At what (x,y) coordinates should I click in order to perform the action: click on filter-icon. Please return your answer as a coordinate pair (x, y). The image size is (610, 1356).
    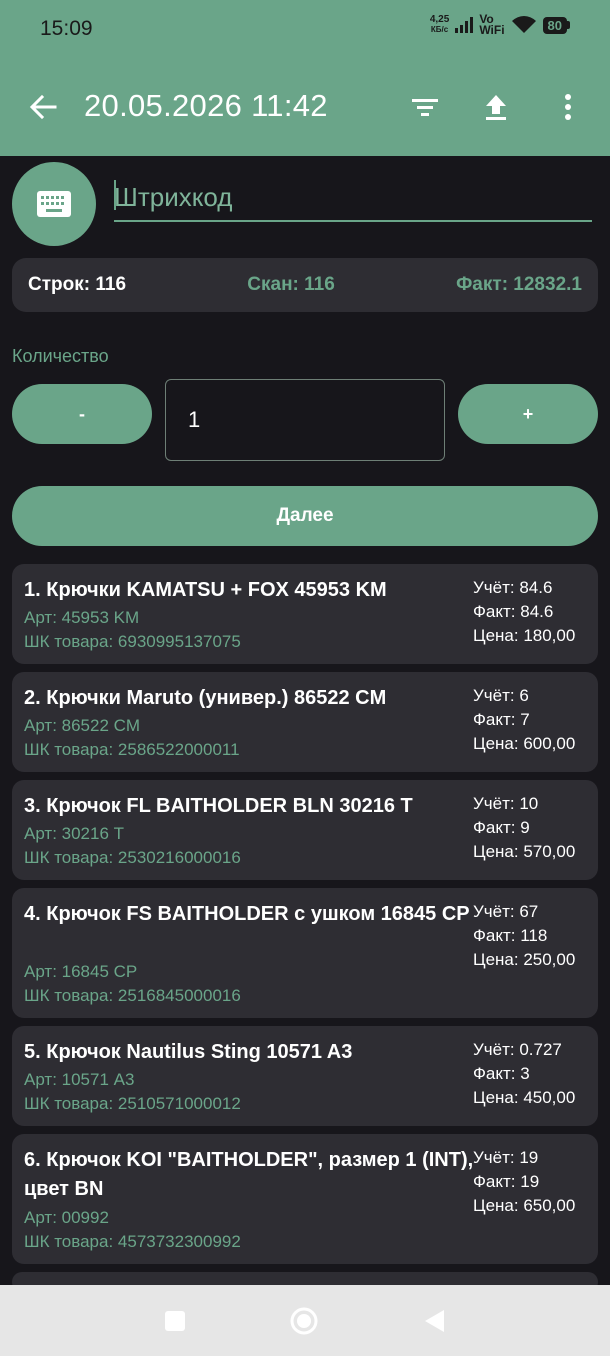
    Looking at the image, I should click on (425, 107).